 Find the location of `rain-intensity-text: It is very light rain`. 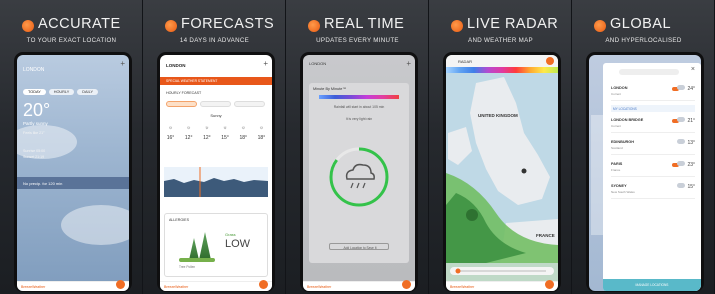

rain-intensity-text: It is very light rain is located at coordinates (359, 119).